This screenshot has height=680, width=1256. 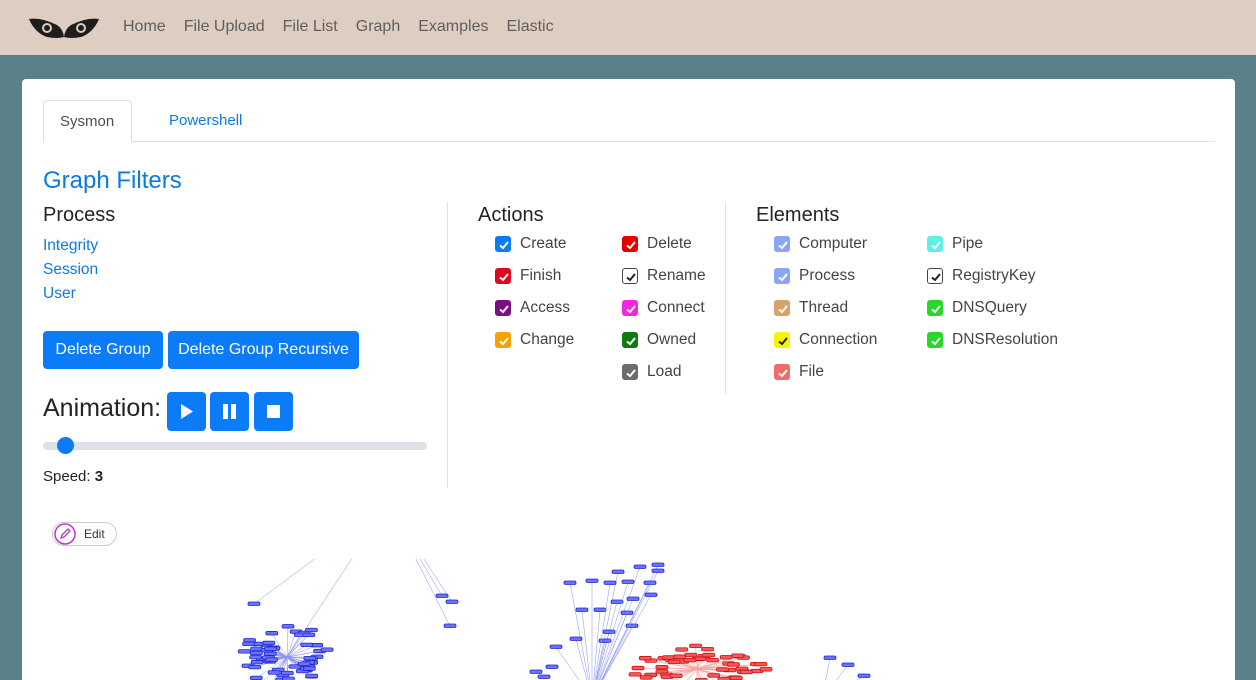 I want to click on delete-group-recursive-button: Delete Group Recursive, so click(x=263, y=350).